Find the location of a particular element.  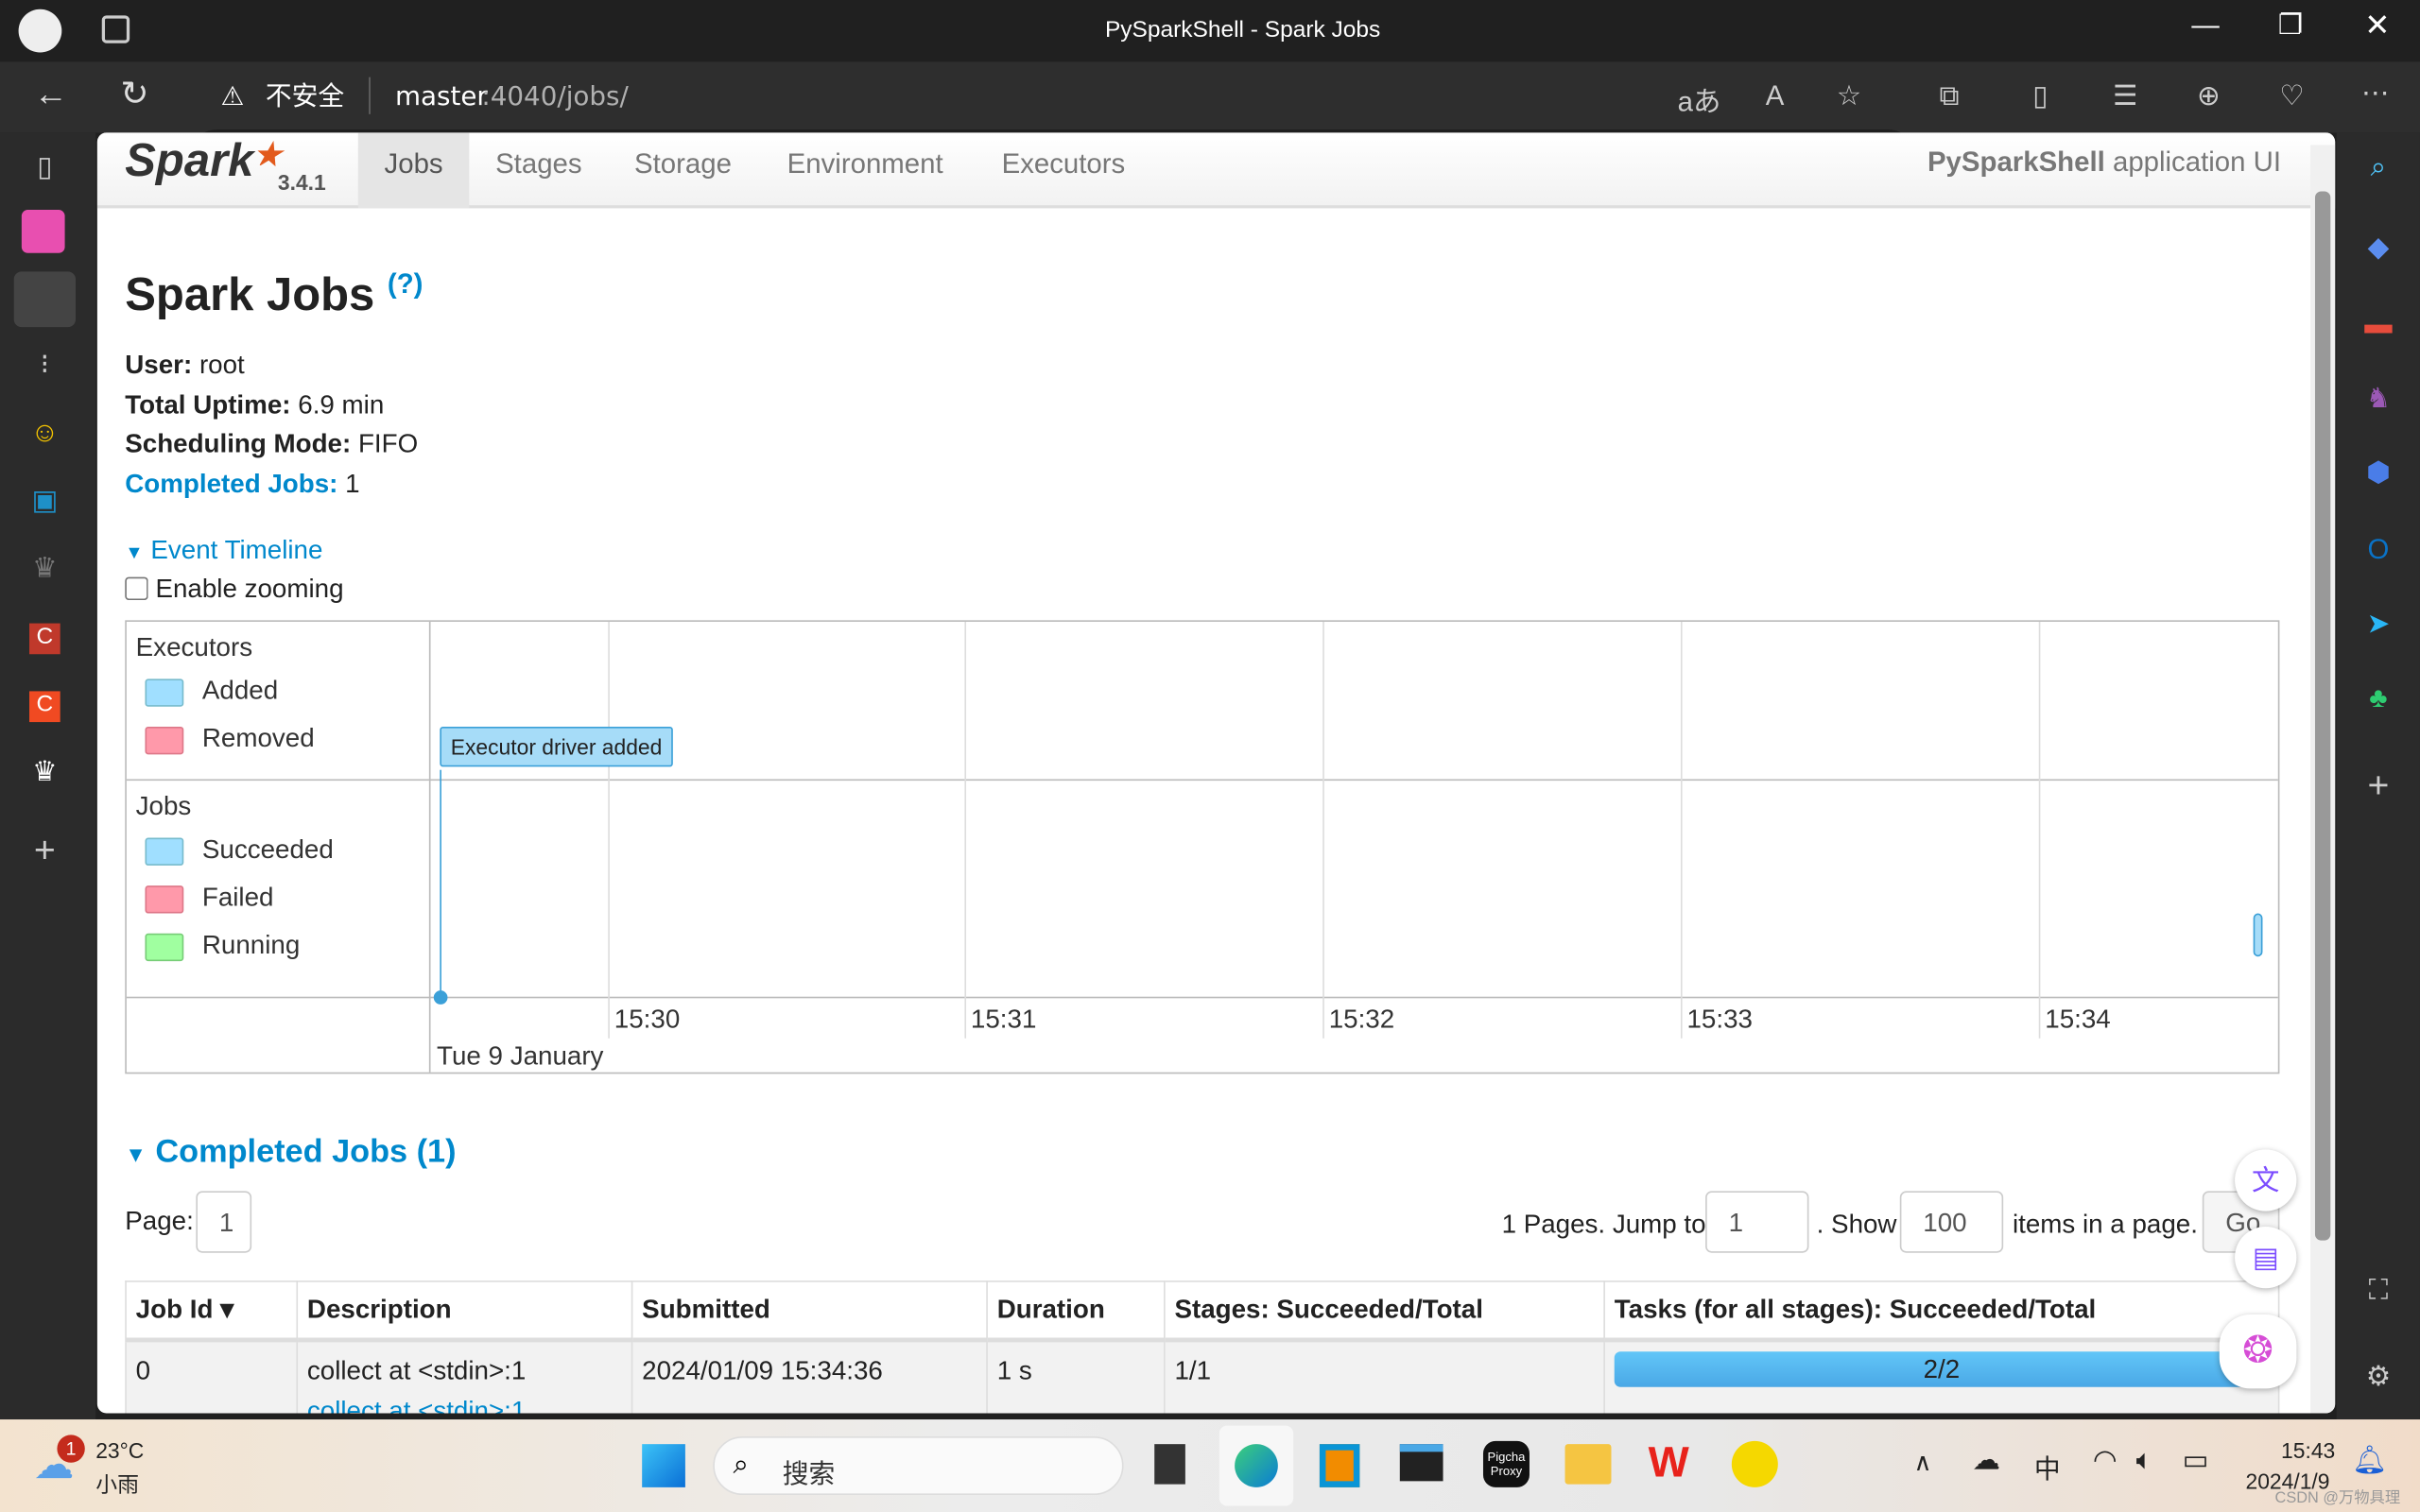

taskbar-search: ⌕ 搜索 is located at coordinates (918, 1465).